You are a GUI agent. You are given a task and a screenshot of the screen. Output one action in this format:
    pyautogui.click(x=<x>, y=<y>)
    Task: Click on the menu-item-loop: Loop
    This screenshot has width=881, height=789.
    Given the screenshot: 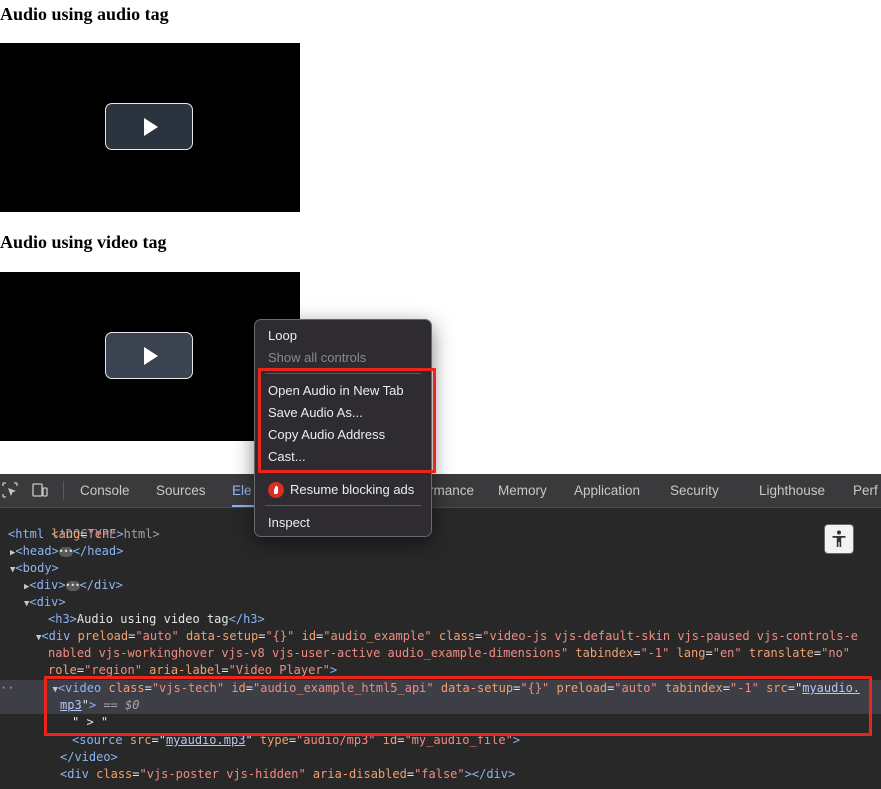 What is the action you would take?
    pyautogui.click(x=282, y=336)
    